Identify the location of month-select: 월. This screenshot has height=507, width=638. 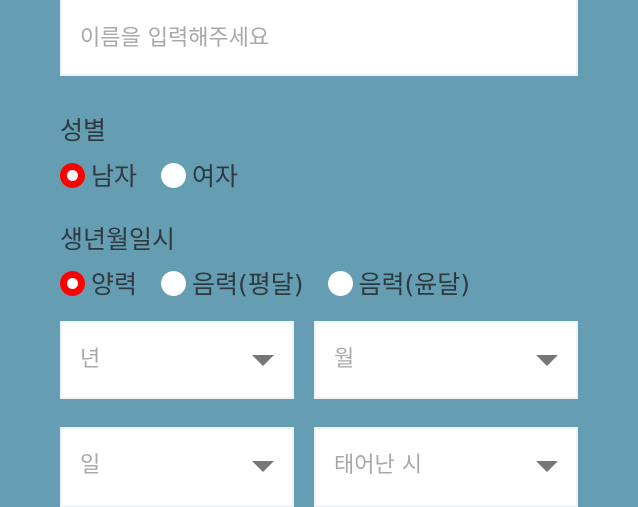
(446, 360).